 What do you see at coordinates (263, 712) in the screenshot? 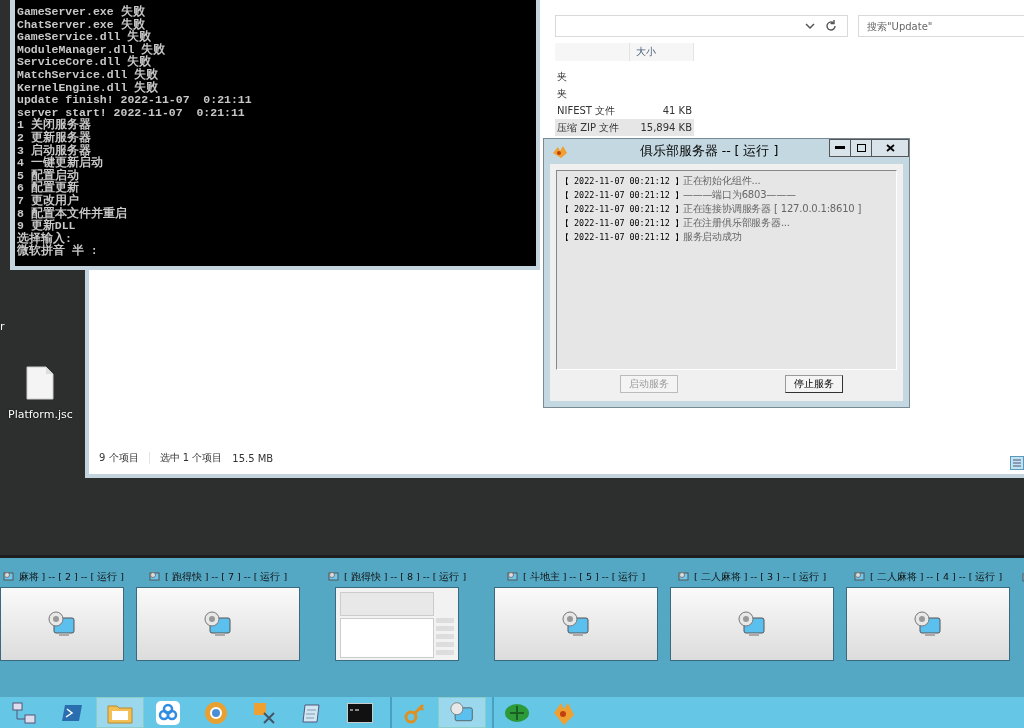
I see `tools-icon` at bounding box center [263, 712].